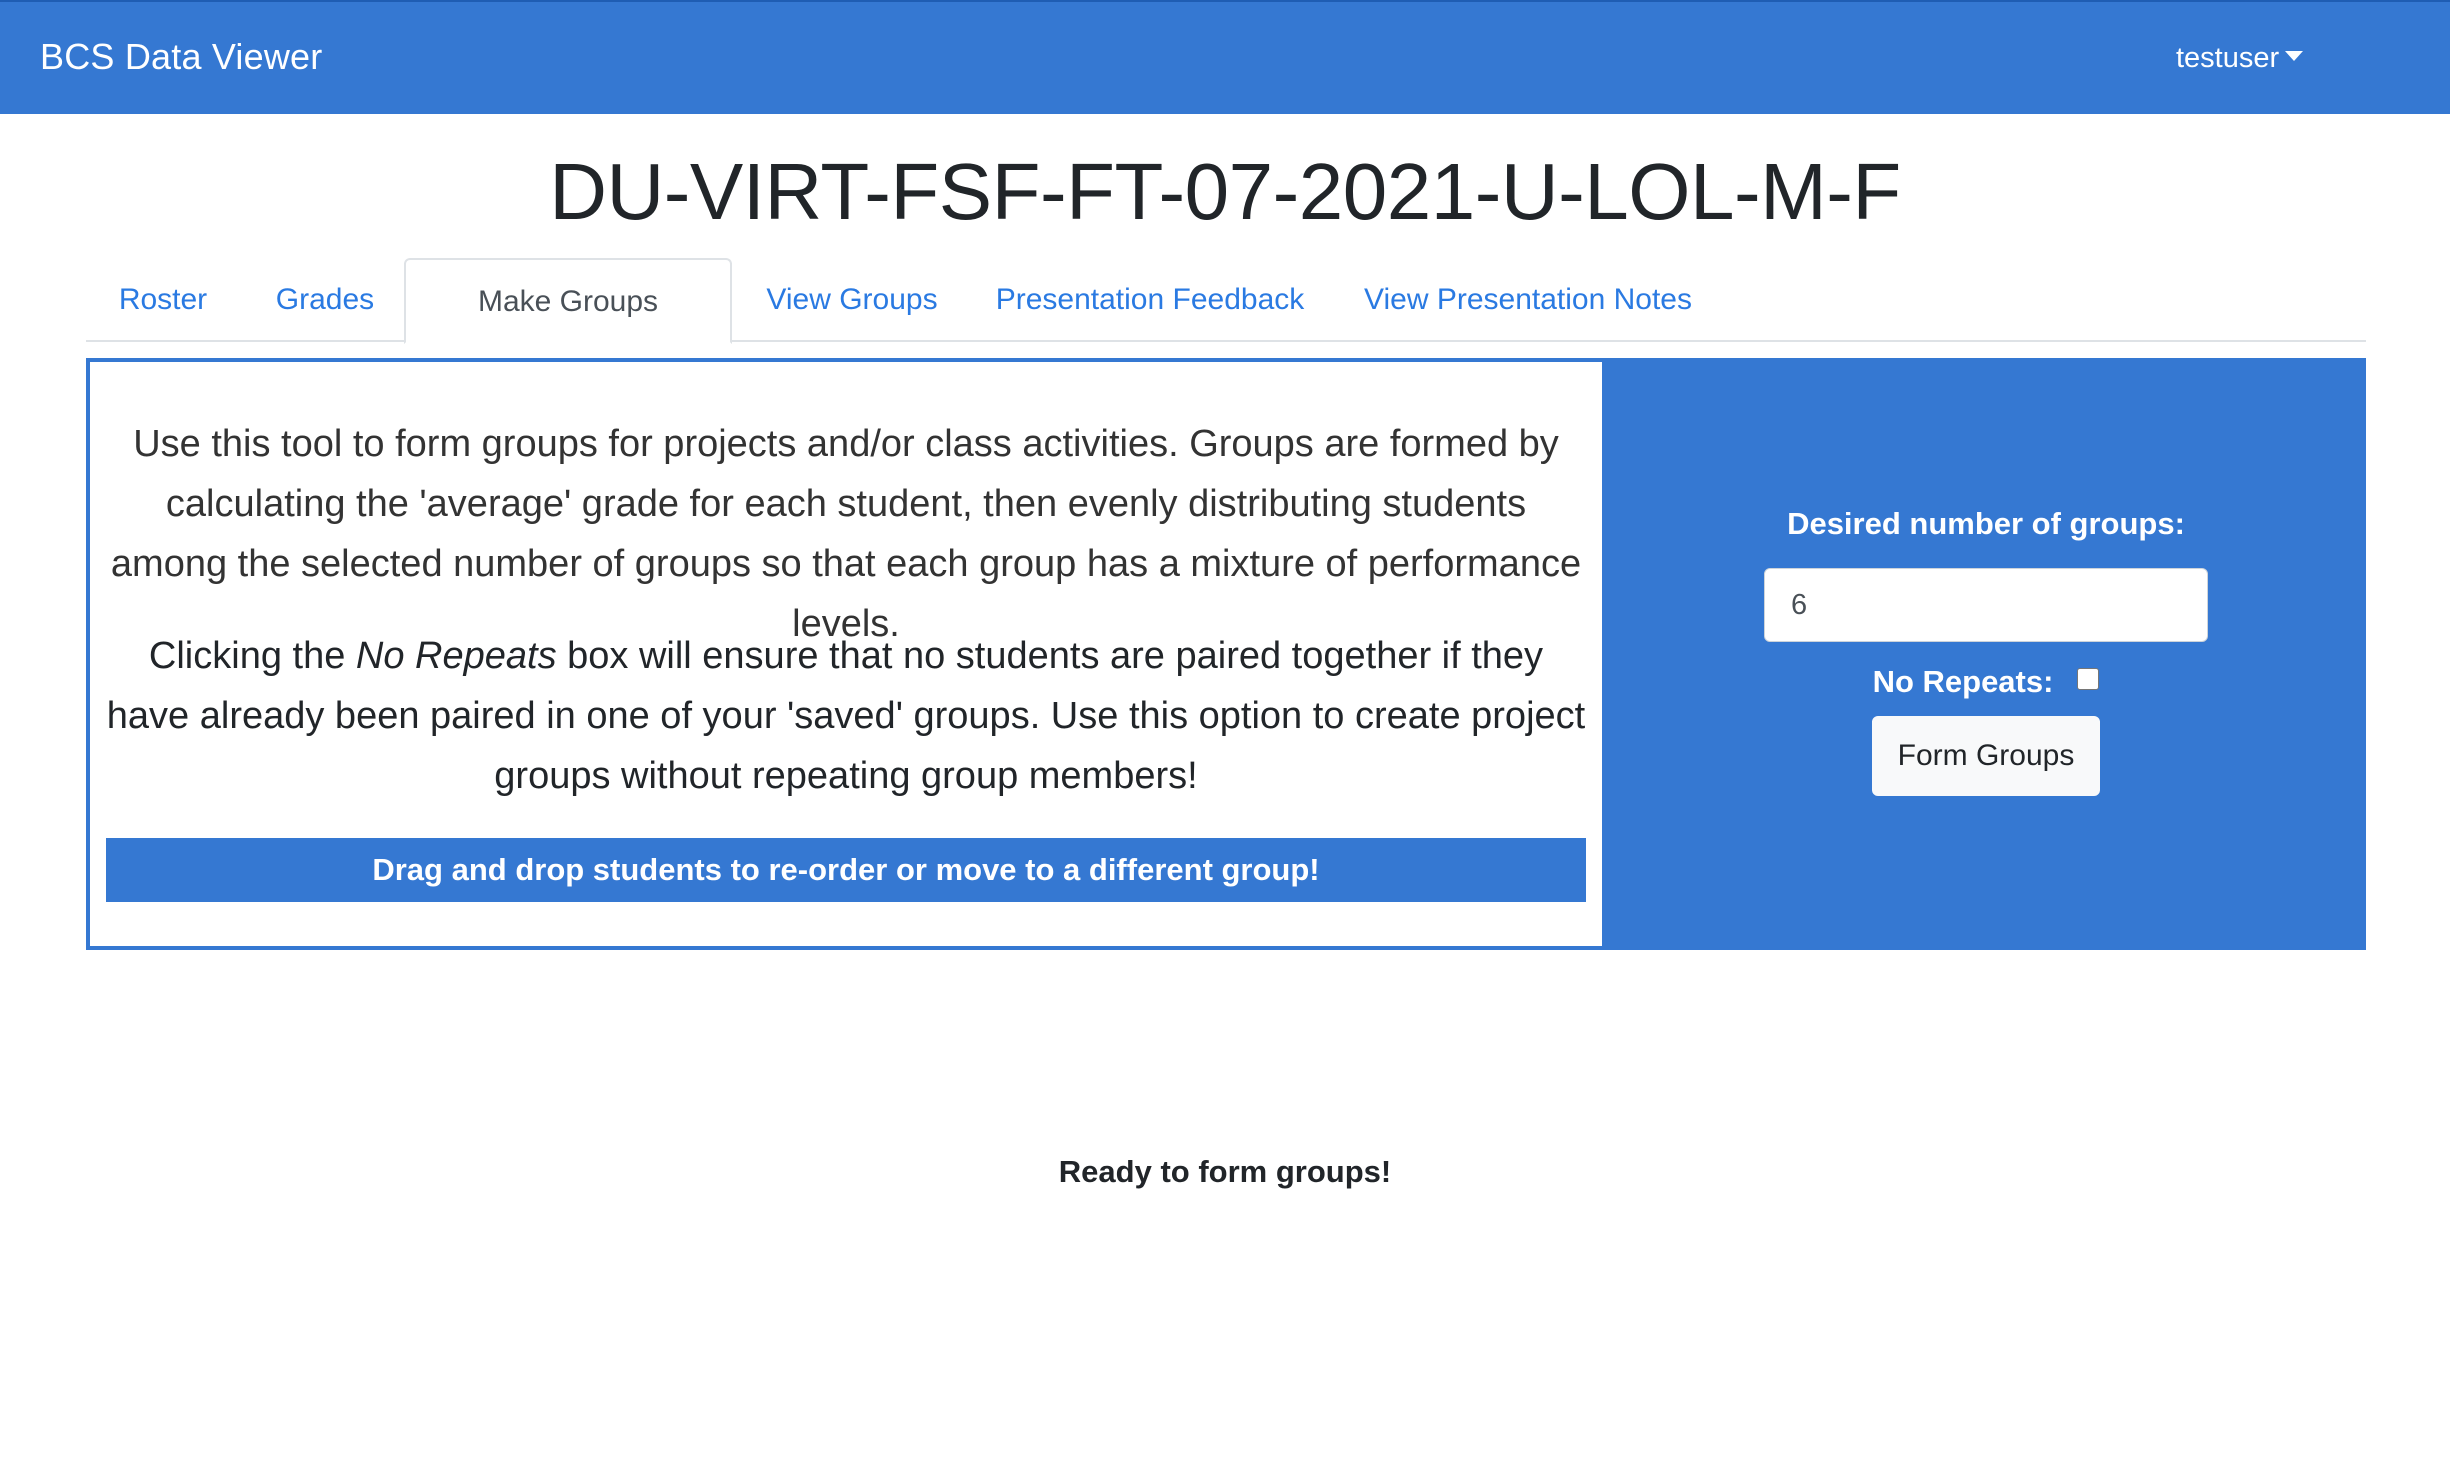  Describe the element at coordinates (852, 300) in the screenshot. I see `tab-view-groups: View Groups` at that location.